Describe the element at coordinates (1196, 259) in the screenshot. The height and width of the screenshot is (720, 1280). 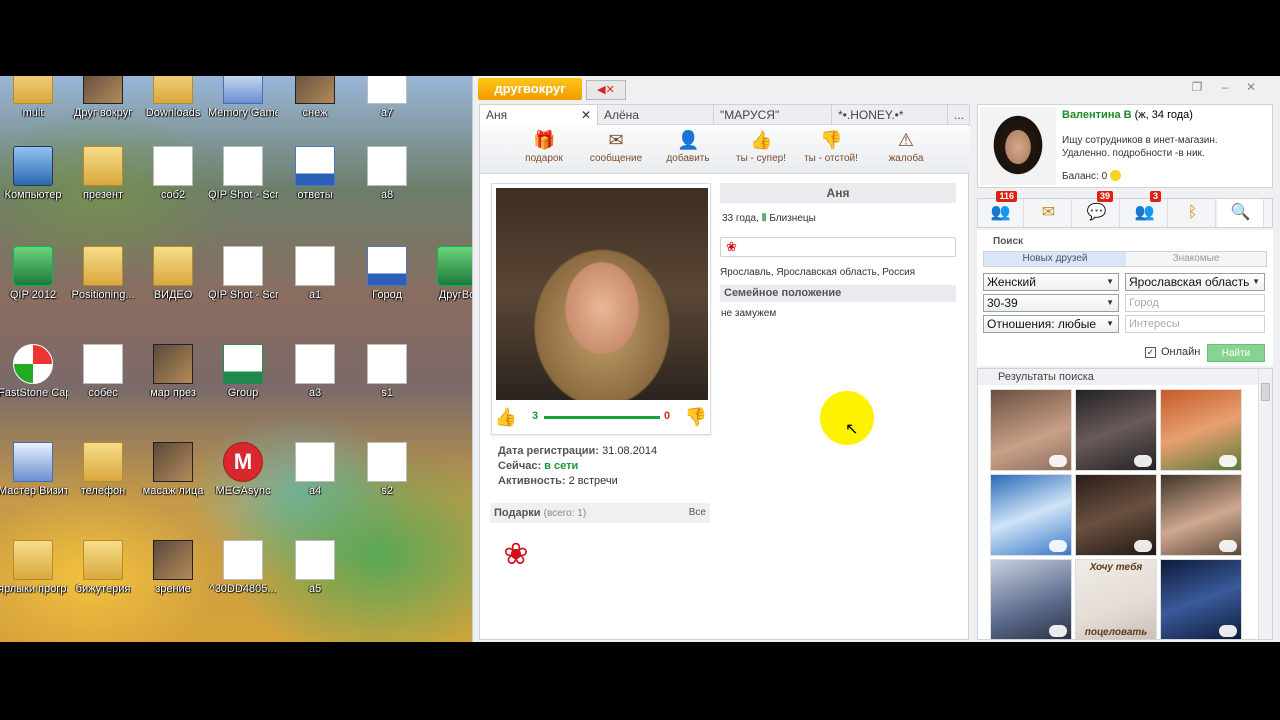
I see `acquaintances-tab: Знакомые` at that location.